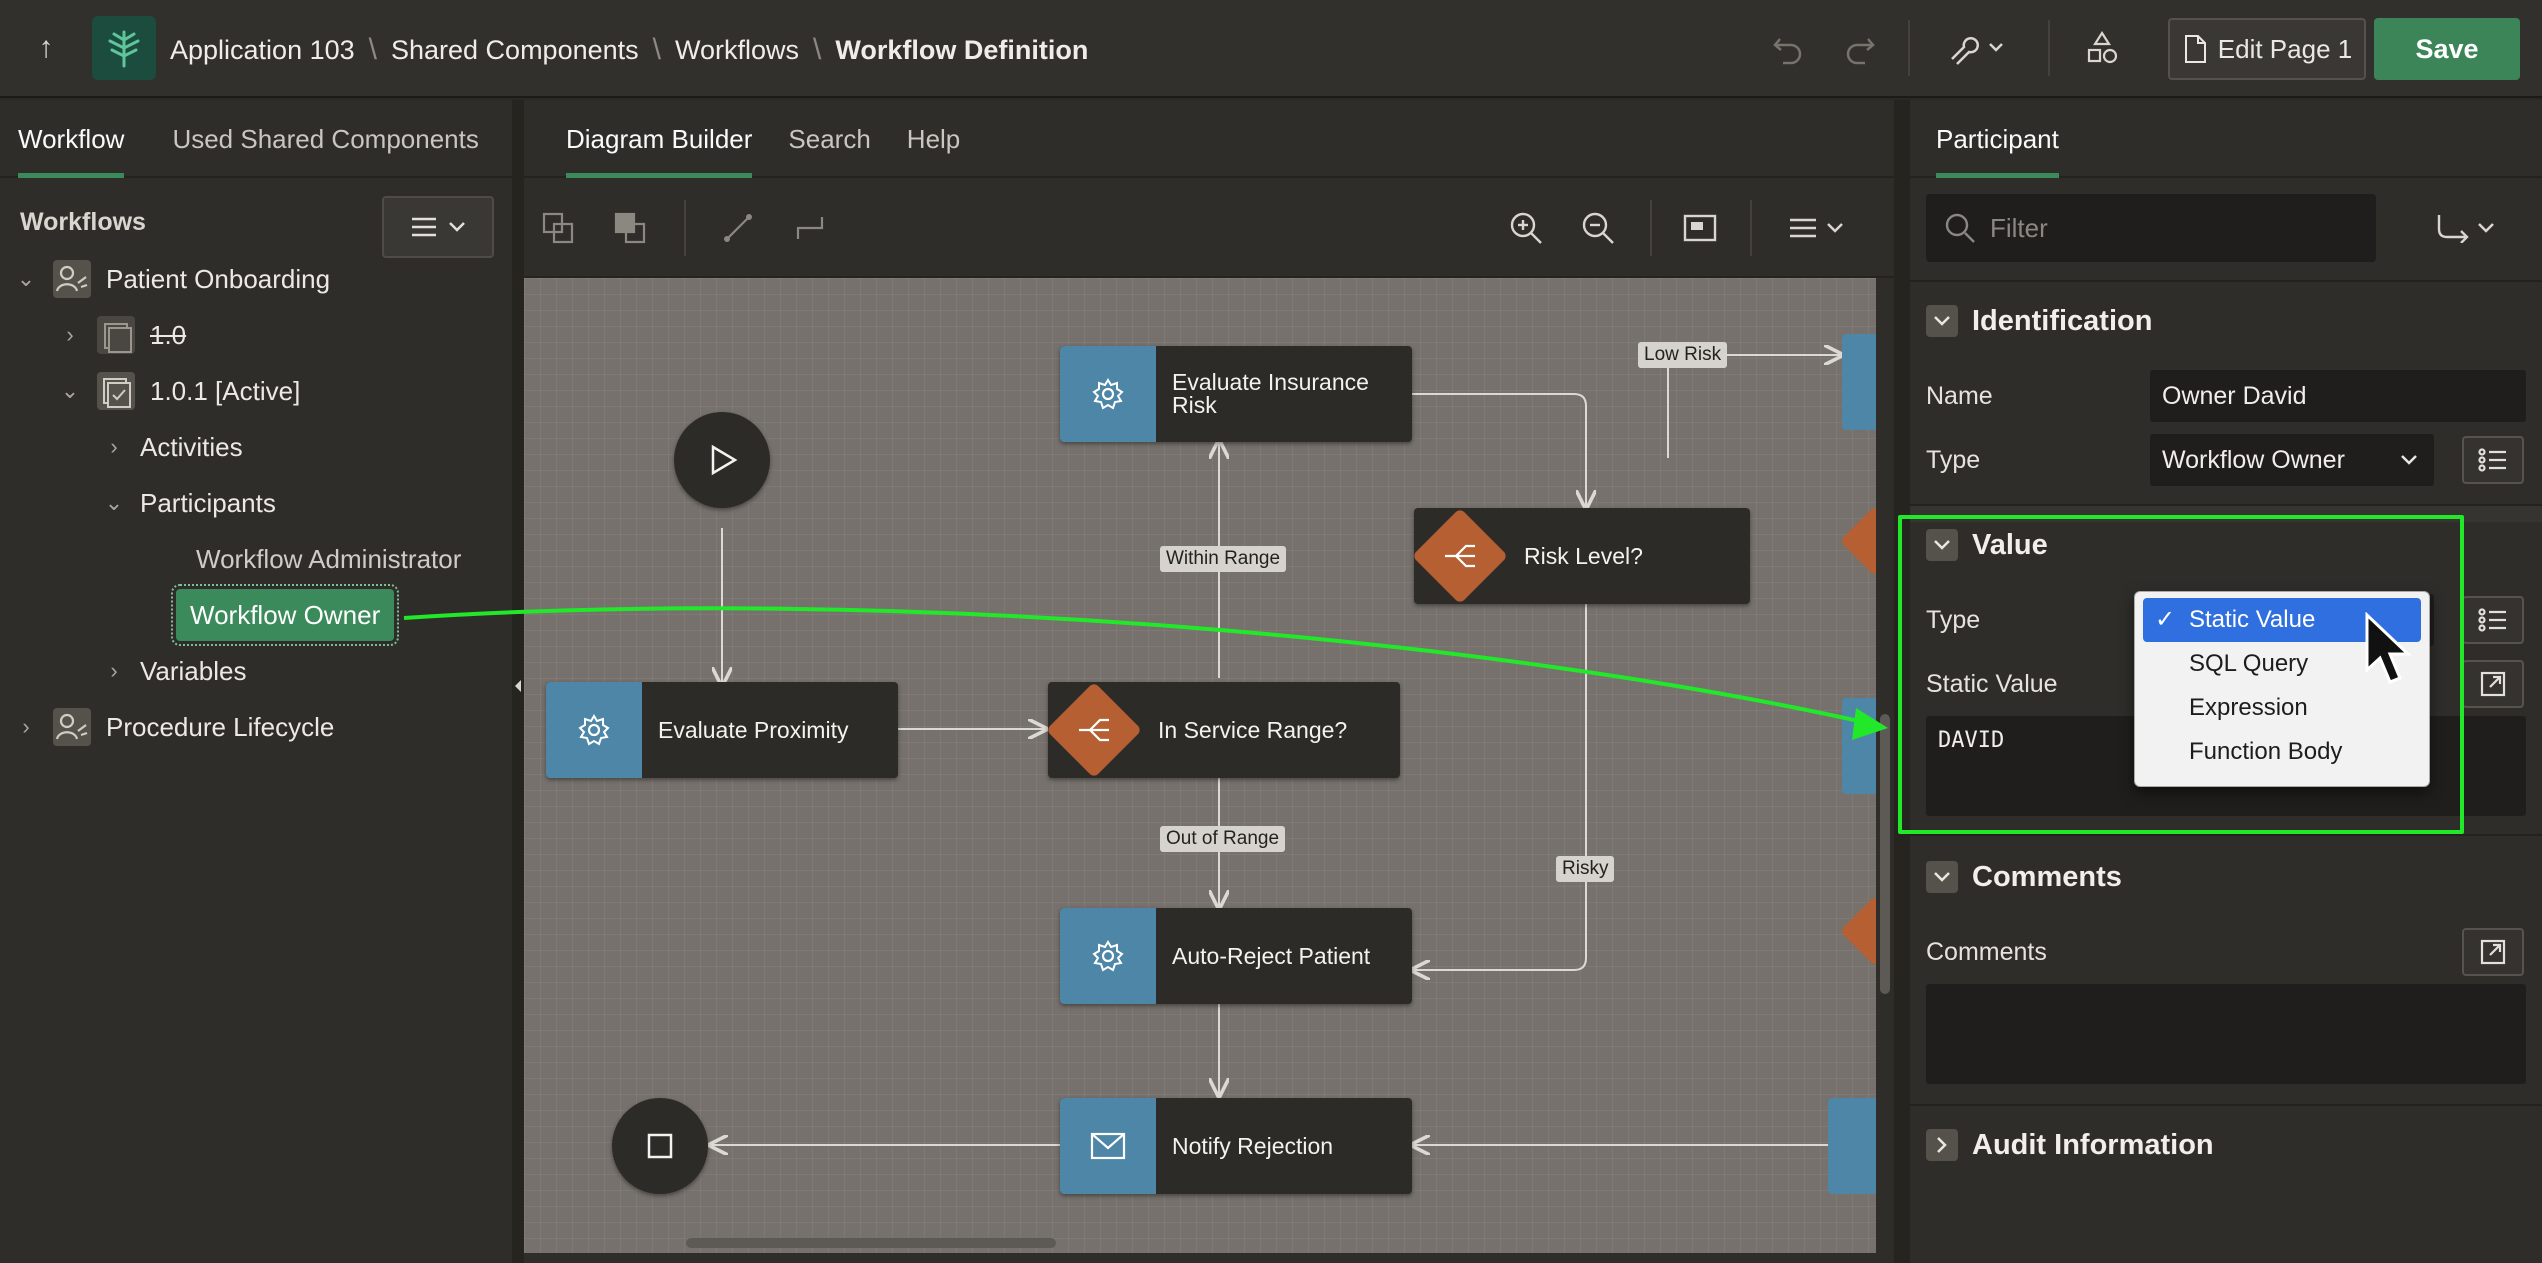 This screenshot has width=2542, height=1263. I want to click on switch-risk-level: Risk Level?, so click(1580, 556).